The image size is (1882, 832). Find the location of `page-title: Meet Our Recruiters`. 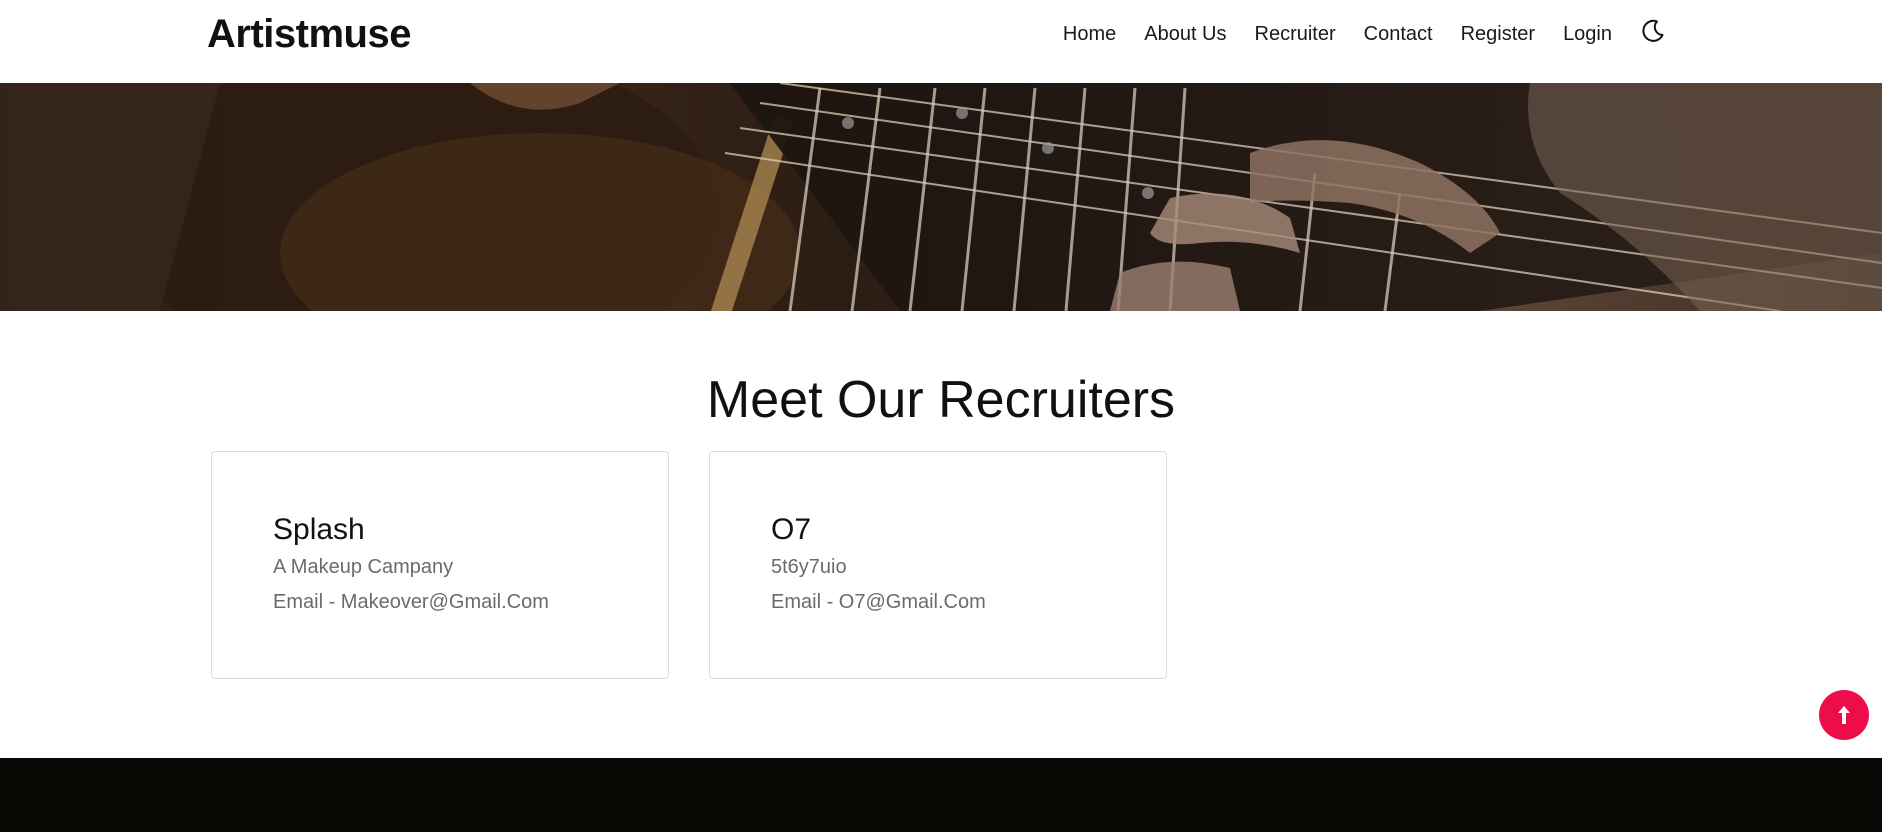

page-title: Meet Our Recruiters is located at coordinates (941, 400).